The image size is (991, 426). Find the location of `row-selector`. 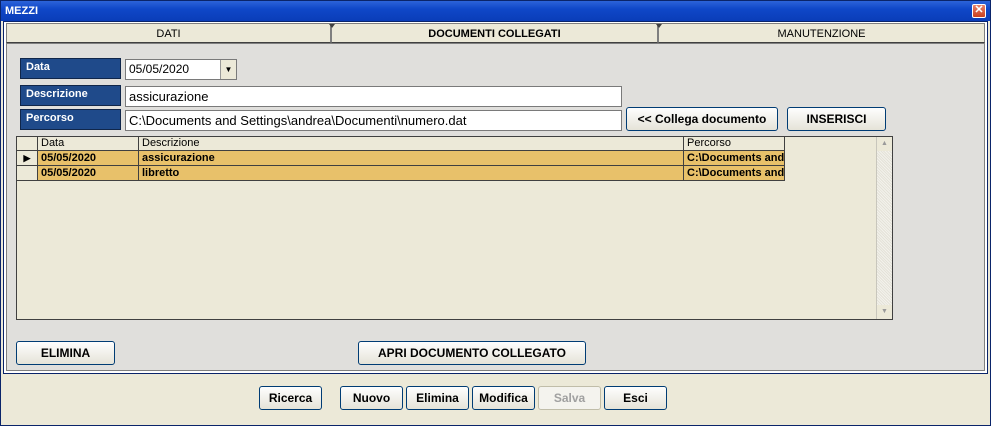

row-selector is located at coordinates (27, 173).